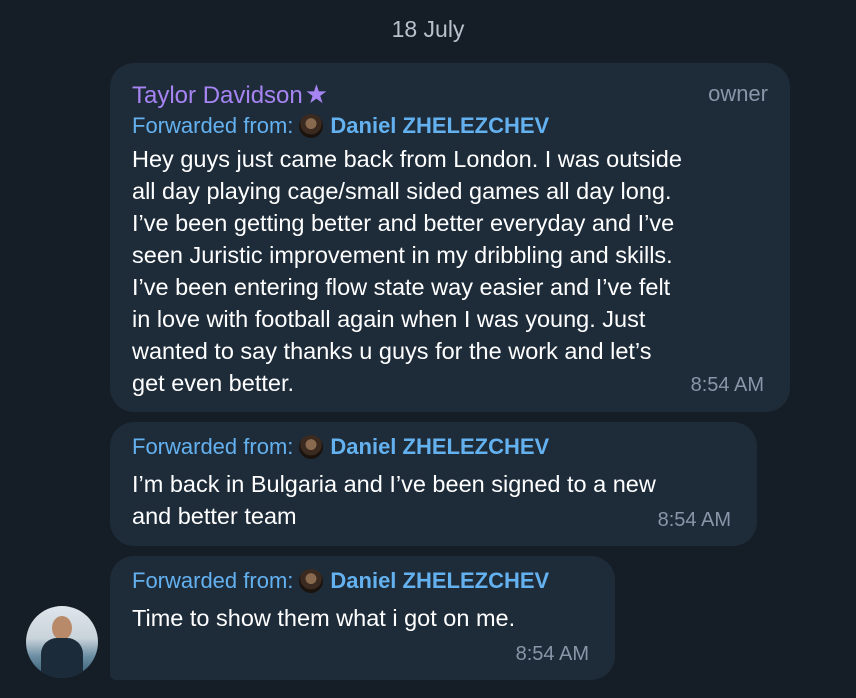 The height and width of the screenshot is (698, 856). Describe the element at coordinates (428, 29) in the screenshot. I see `date-separator: 18 July` at that location.